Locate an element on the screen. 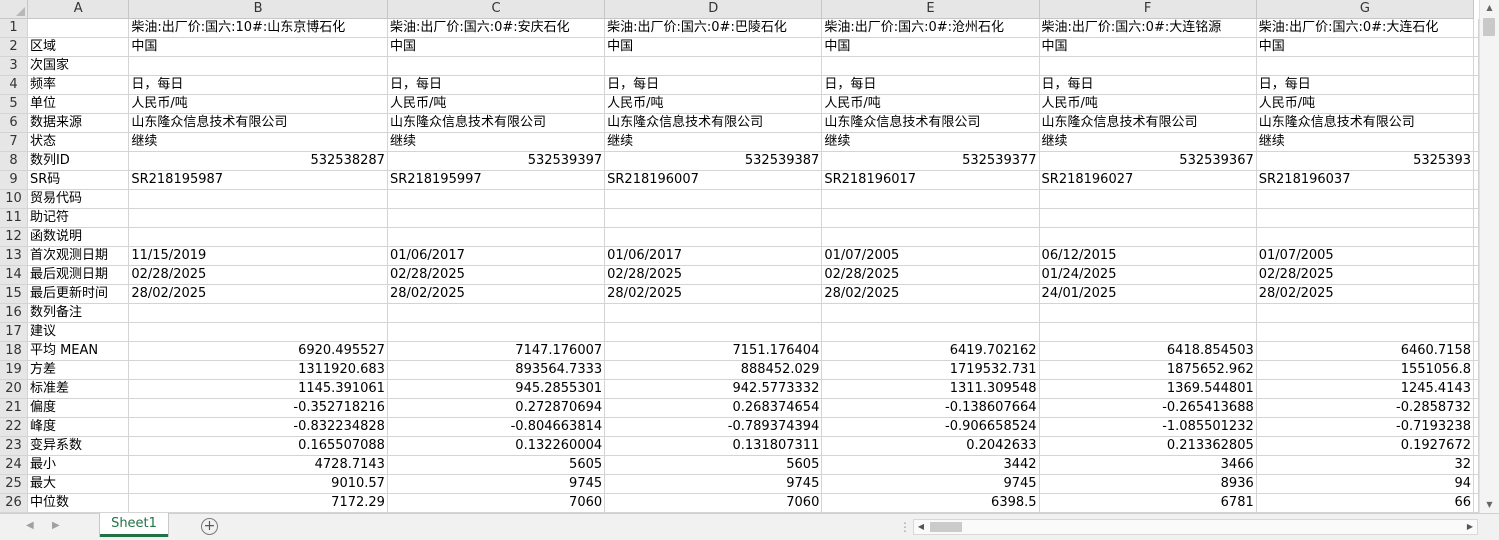  cell-e: 柴油:出厂价:国六:0#:沧州石化 is located at coordinates (930, 28).